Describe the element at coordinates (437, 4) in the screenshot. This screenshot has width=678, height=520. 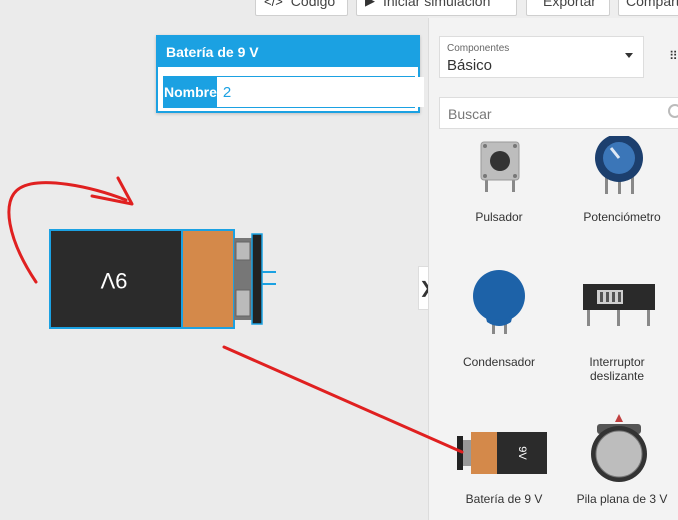
I see `simulate-label: Iniciar simulación` at that location.